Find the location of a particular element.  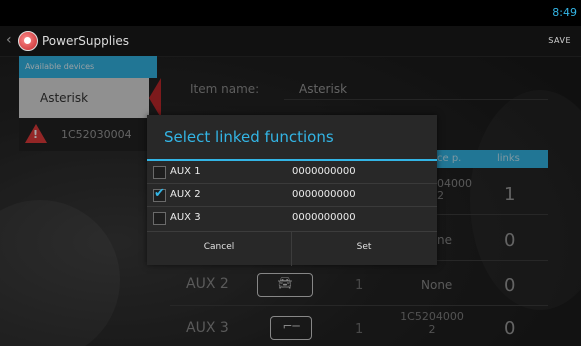

checkbox-checked: ✔ is located at coordinates (159, 194).